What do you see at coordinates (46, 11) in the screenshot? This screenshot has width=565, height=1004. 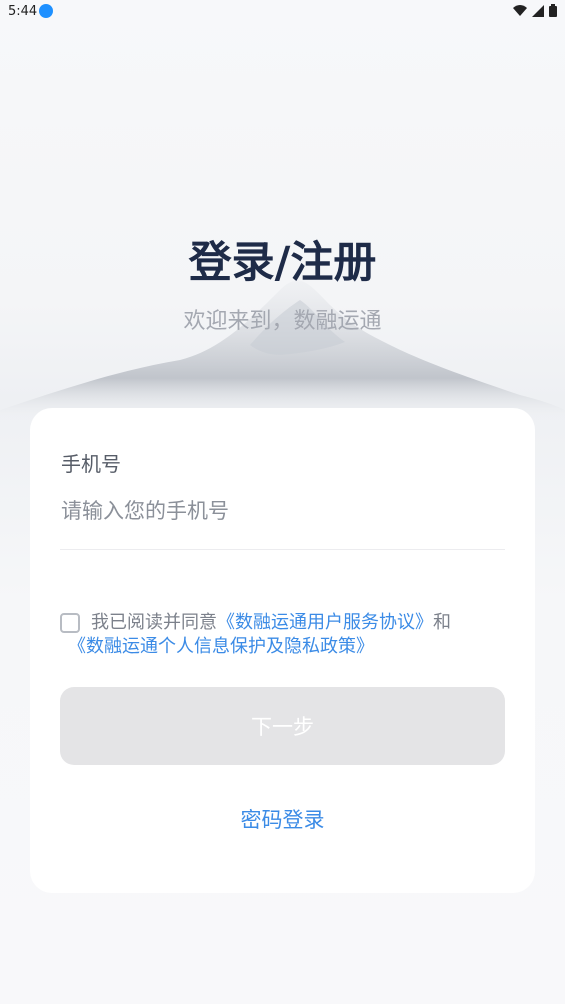 I see `download-icon` at bounding box center [46, 11].